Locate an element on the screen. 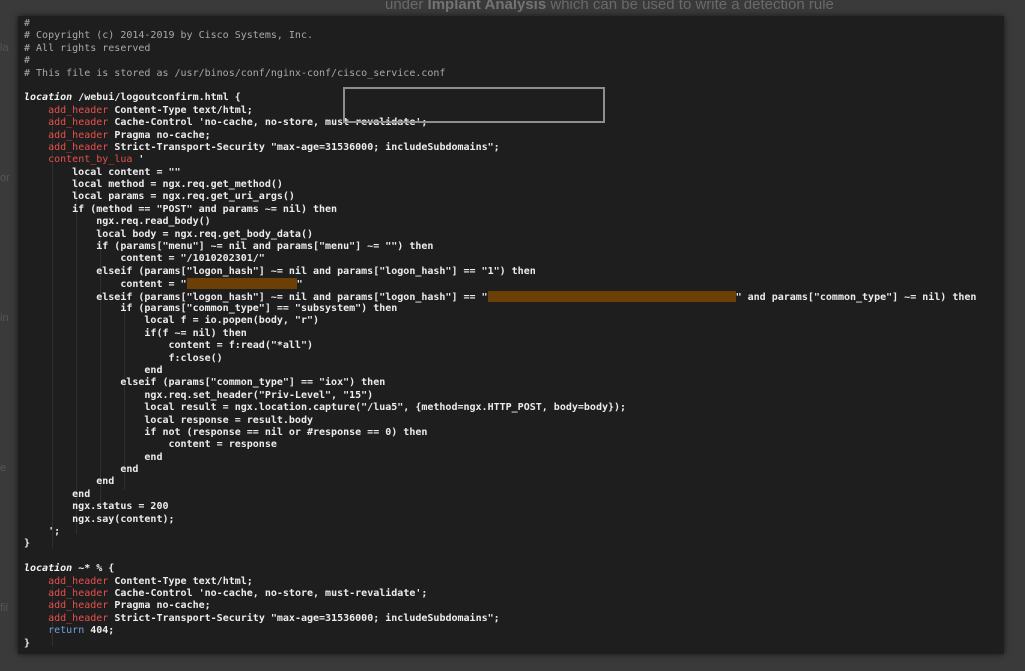 Image resolution: width=1025 pixels, height=671 pixels. code-token: content = f:read("*all") is located at coordinates (168, 346).